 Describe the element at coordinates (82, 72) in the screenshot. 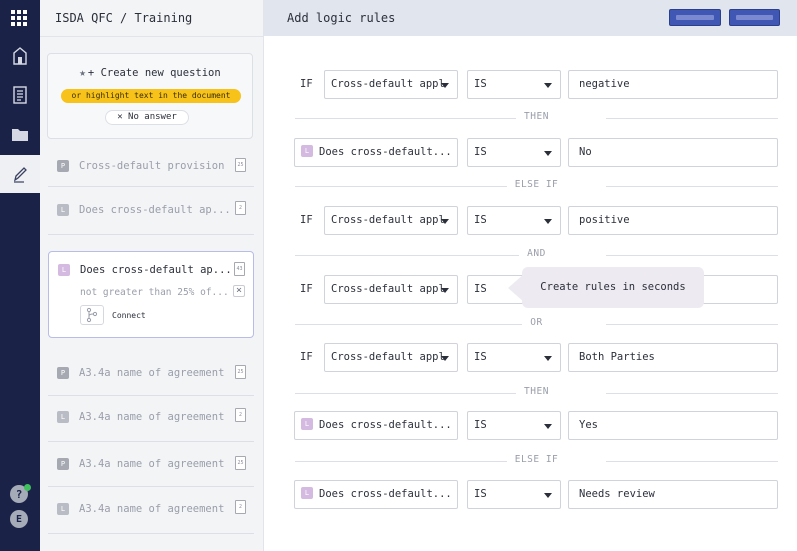

I see `star-icon: ★` at that location.